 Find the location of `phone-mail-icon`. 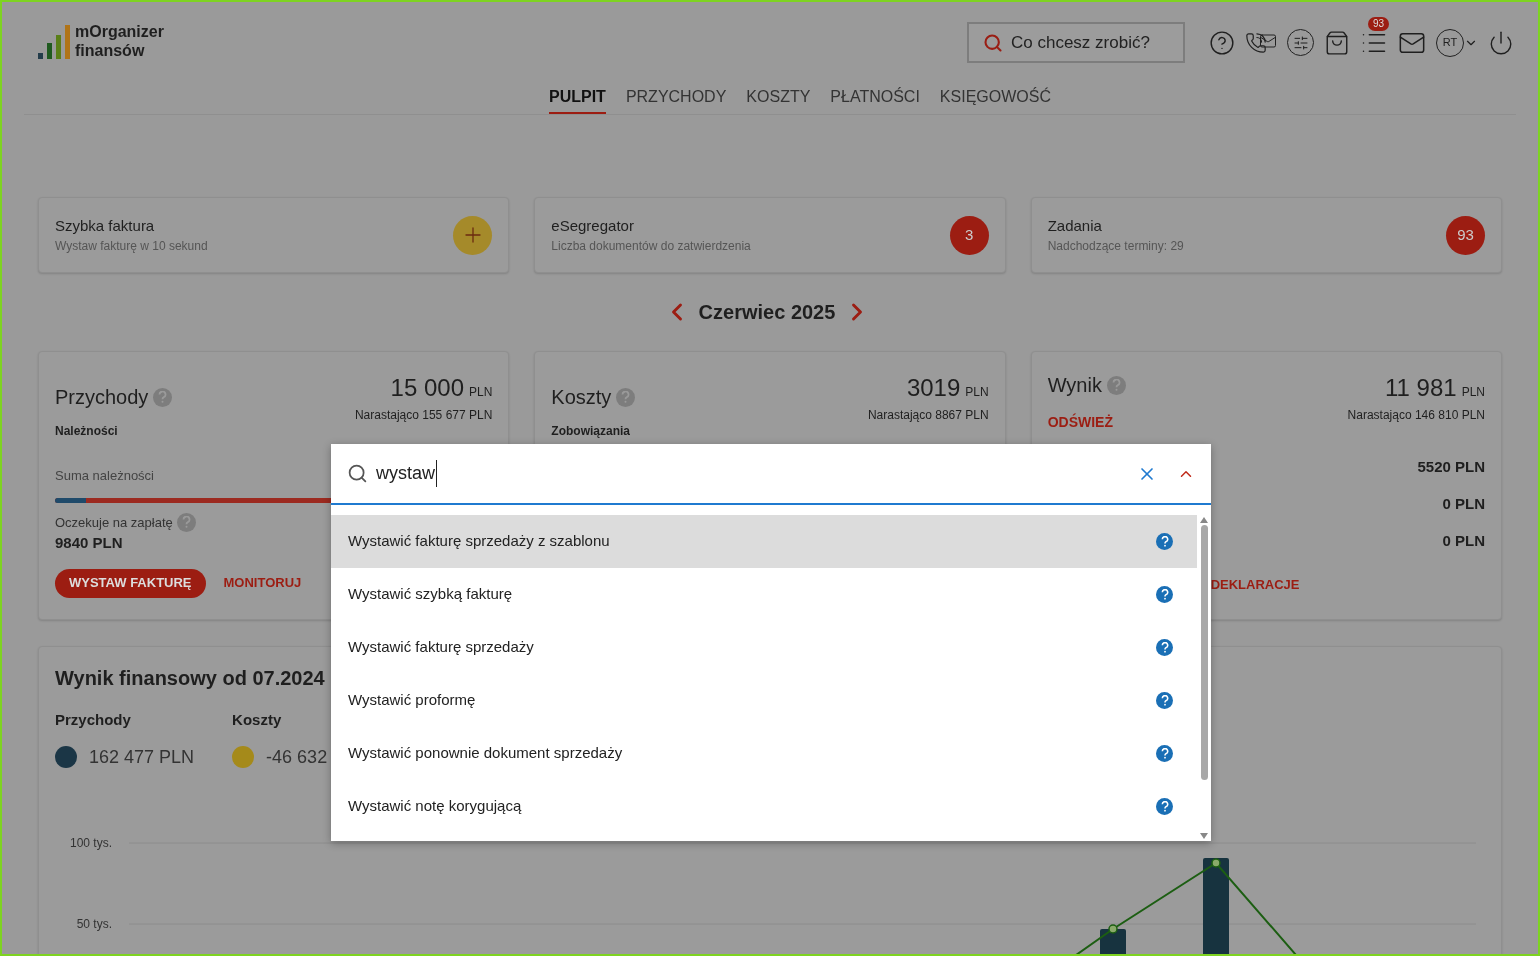

phone-mail-icon is located at coordinates (1261, 42).